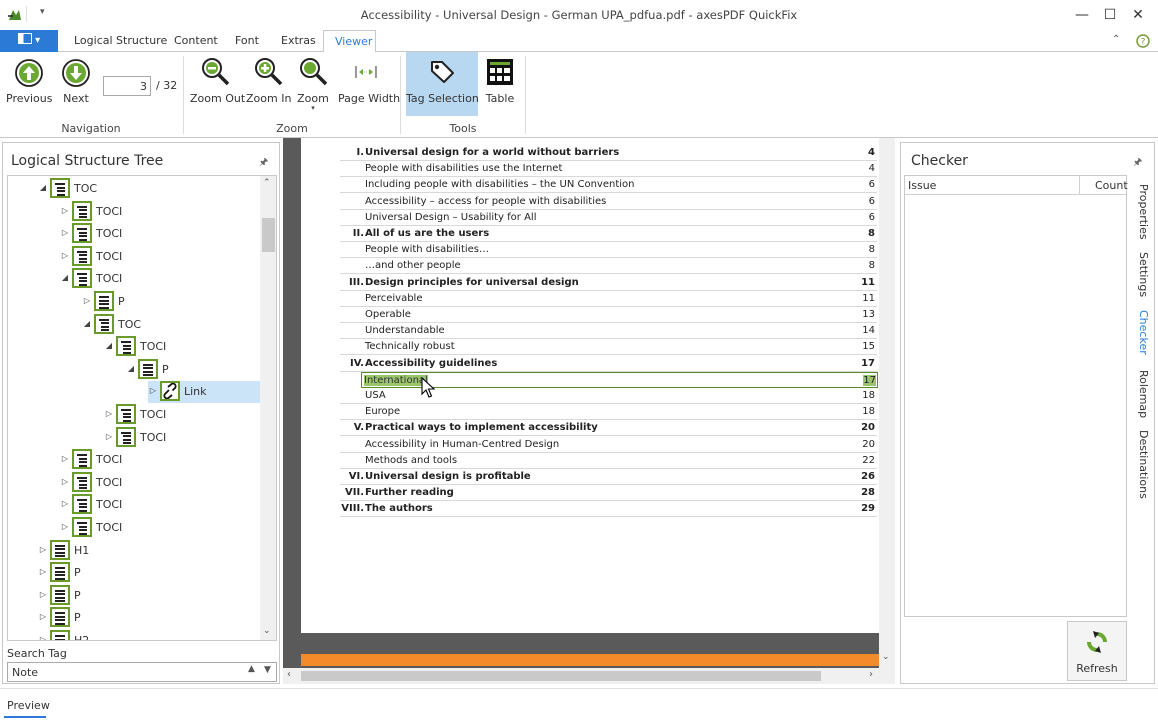 This screenshot has height=720, width=1158. I want to click on toc-entry: Methods and tools 22, so click(608, 461).